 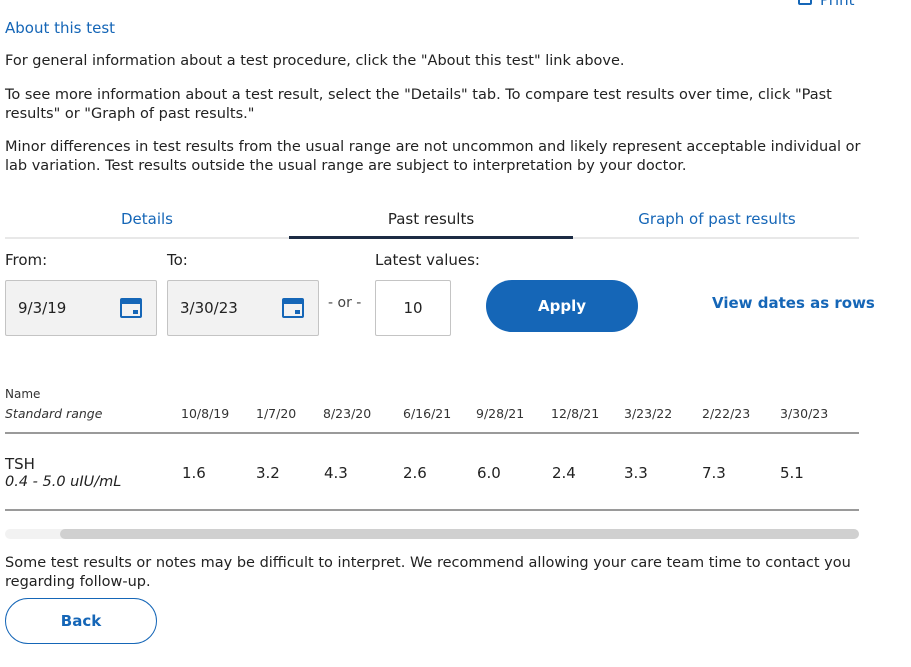 What do you see at coordinates (347, 413) in the screenshot?
I see `date-header: 8/23/20` at bounding box center [347, 413].